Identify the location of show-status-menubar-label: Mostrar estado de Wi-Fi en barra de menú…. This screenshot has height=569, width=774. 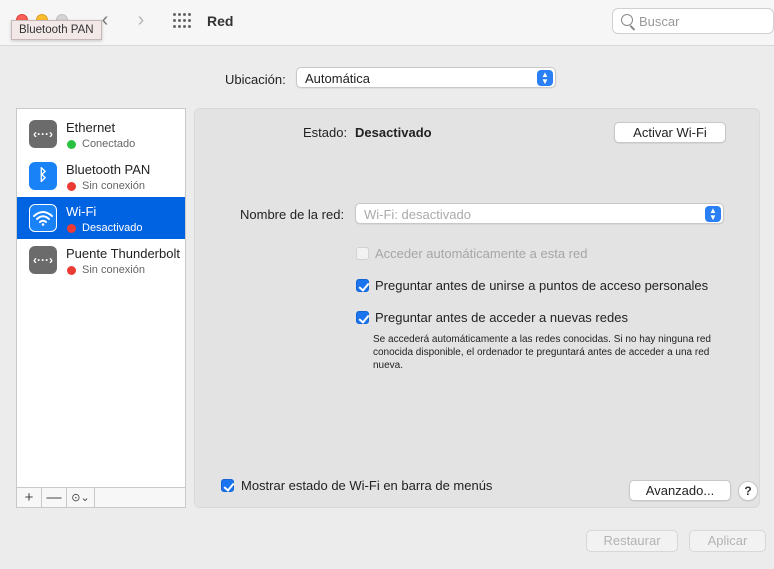
(367, 485).